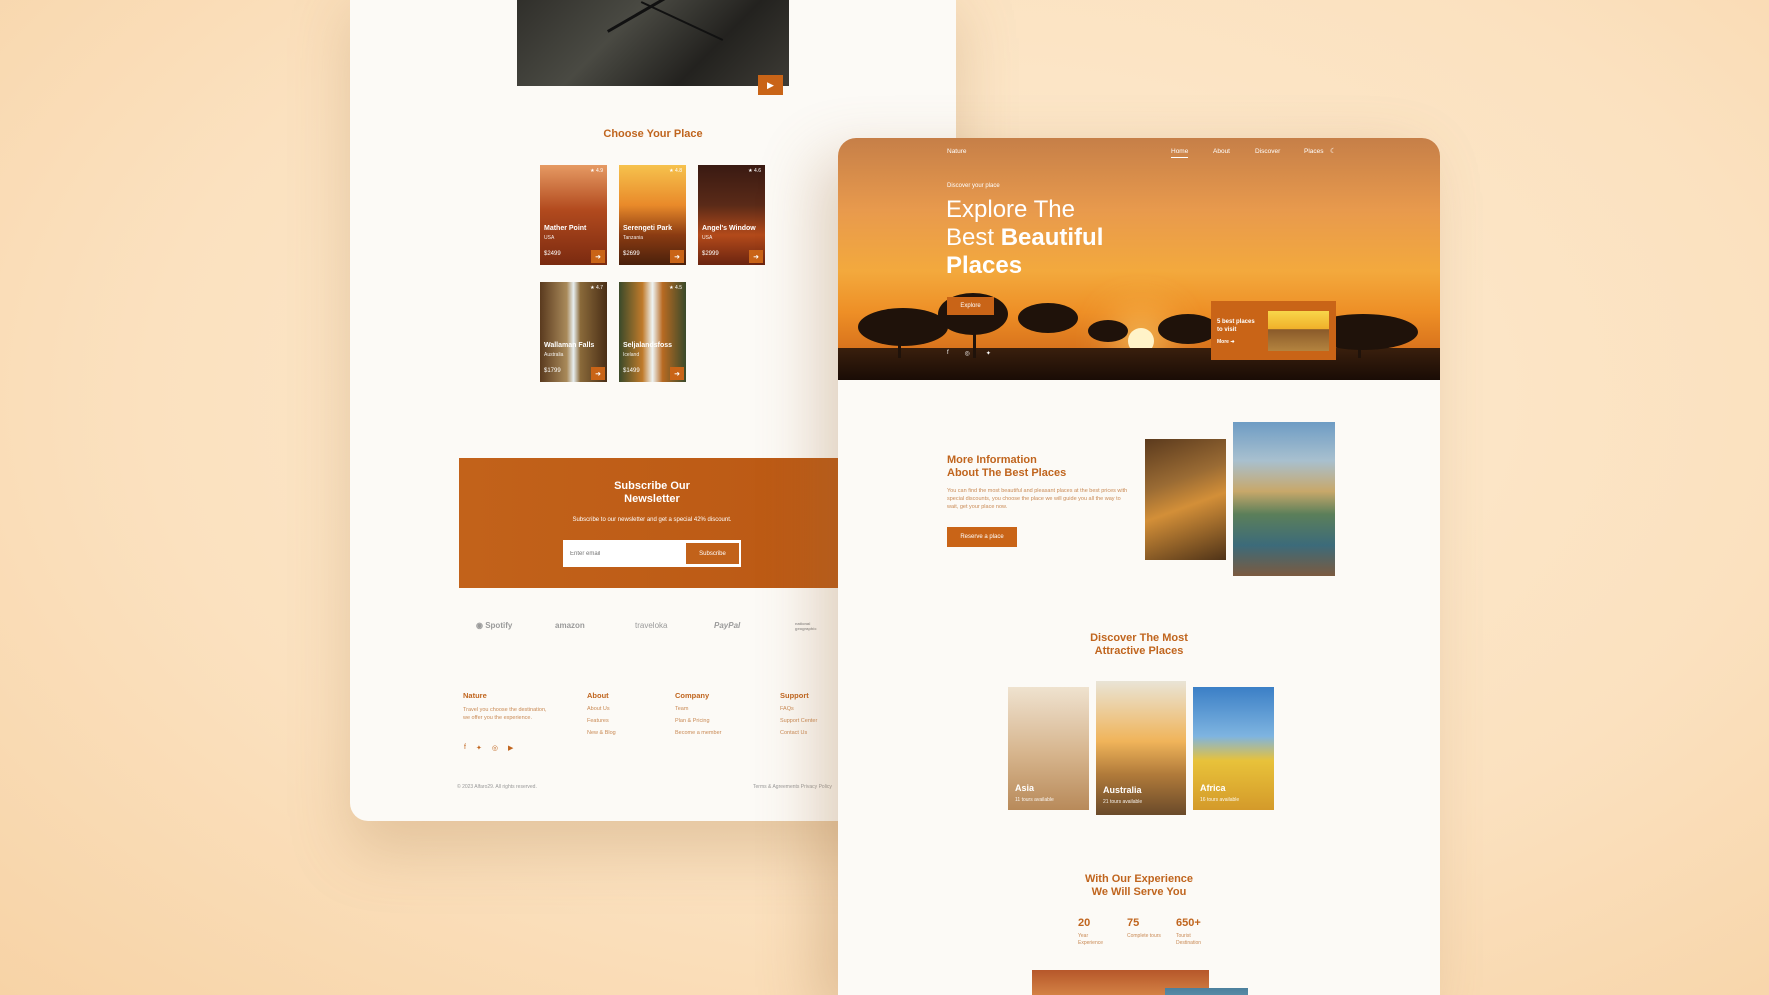  I want to click on destination-tours: 16 tours available, so click(1220, 800).